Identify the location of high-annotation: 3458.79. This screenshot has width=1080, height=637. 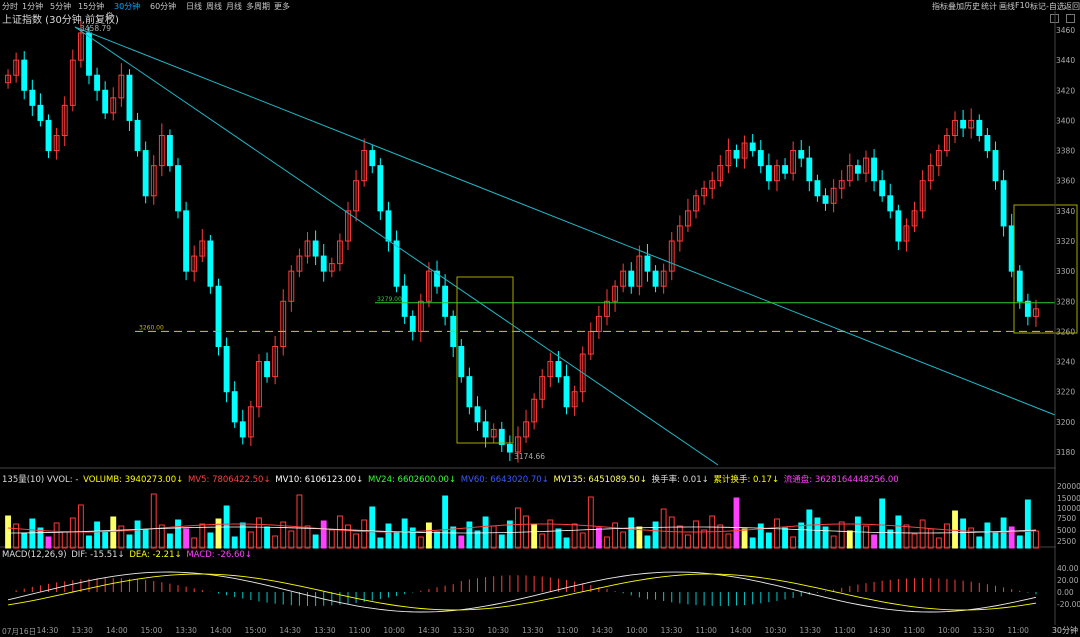
(95, 28).